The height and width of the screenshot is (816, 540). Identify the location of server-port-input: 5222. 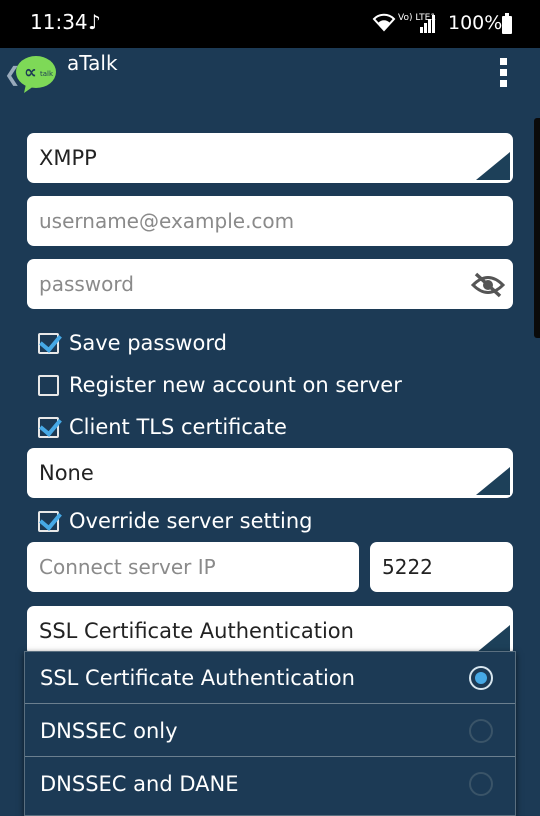
(441, 567).